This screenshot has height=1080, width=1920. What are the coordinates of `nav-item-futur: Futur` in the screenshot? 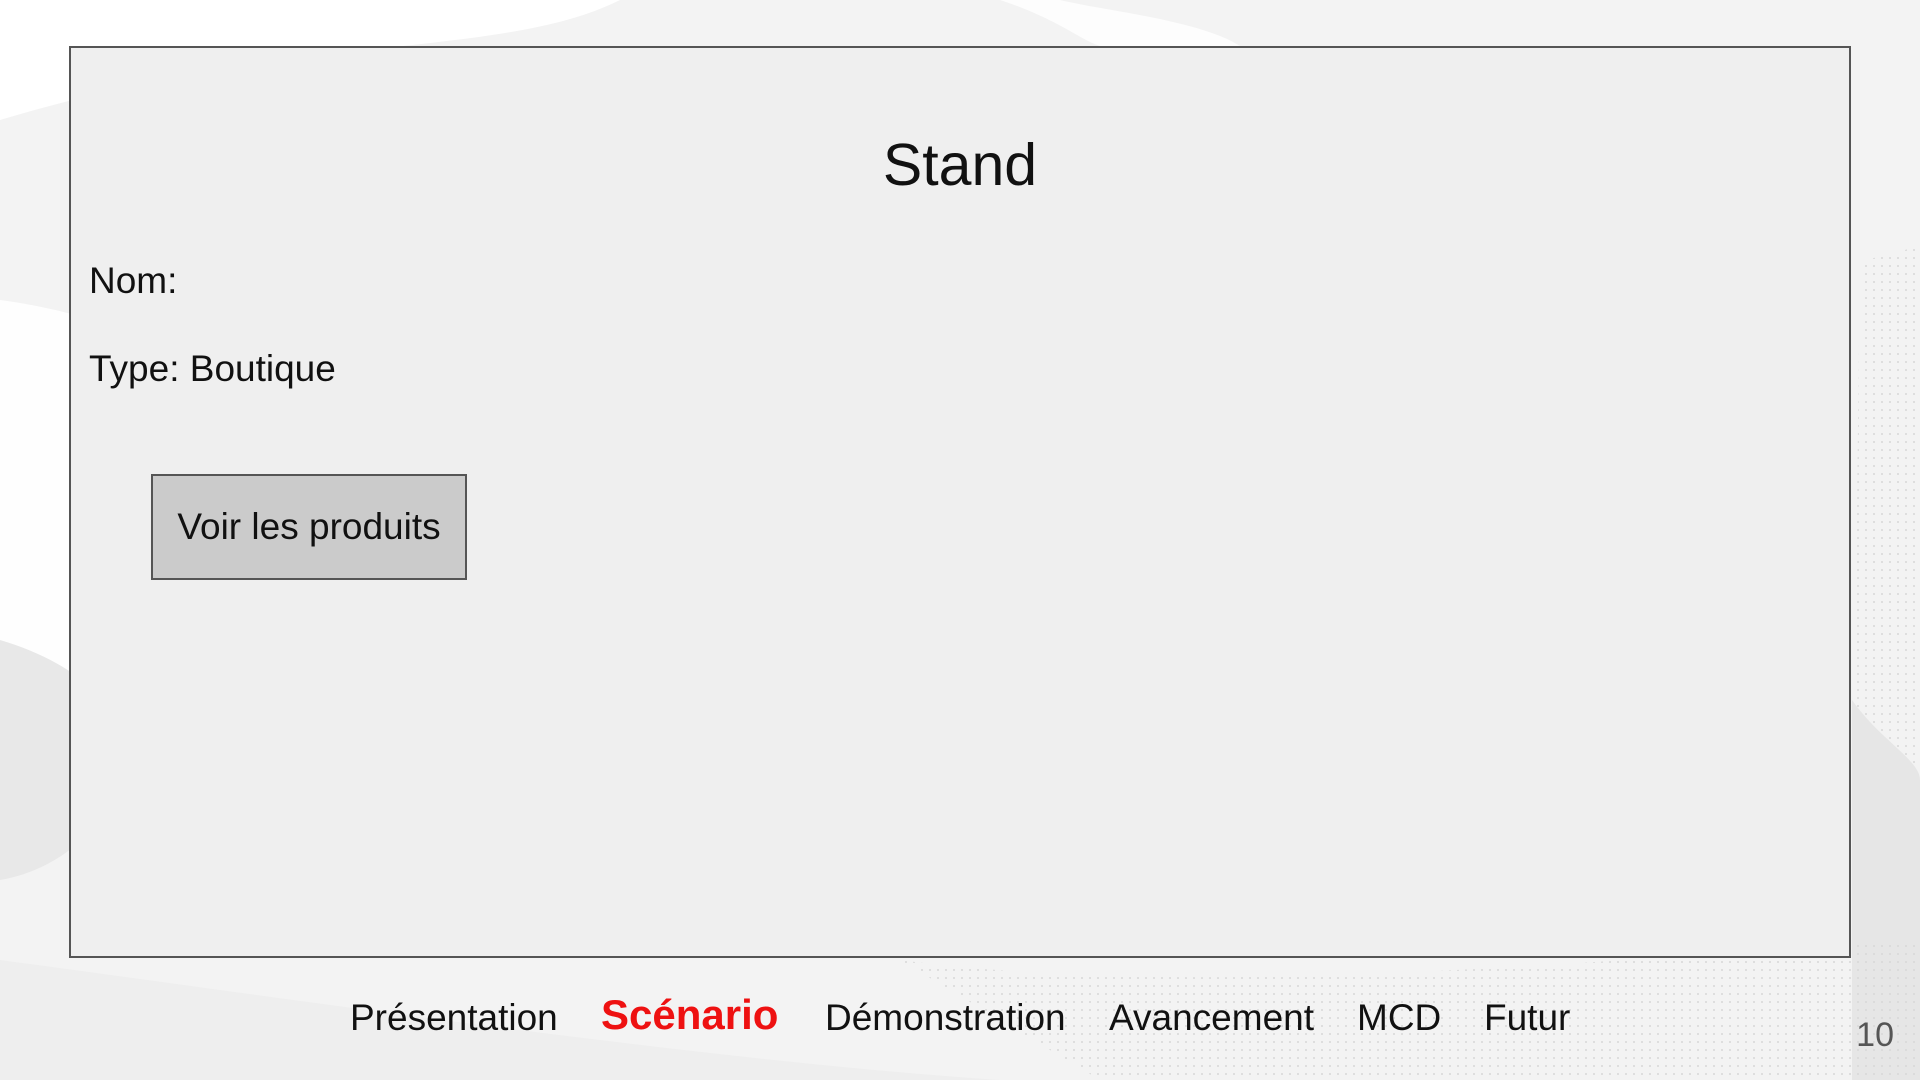 It's located at (1527, 1018).